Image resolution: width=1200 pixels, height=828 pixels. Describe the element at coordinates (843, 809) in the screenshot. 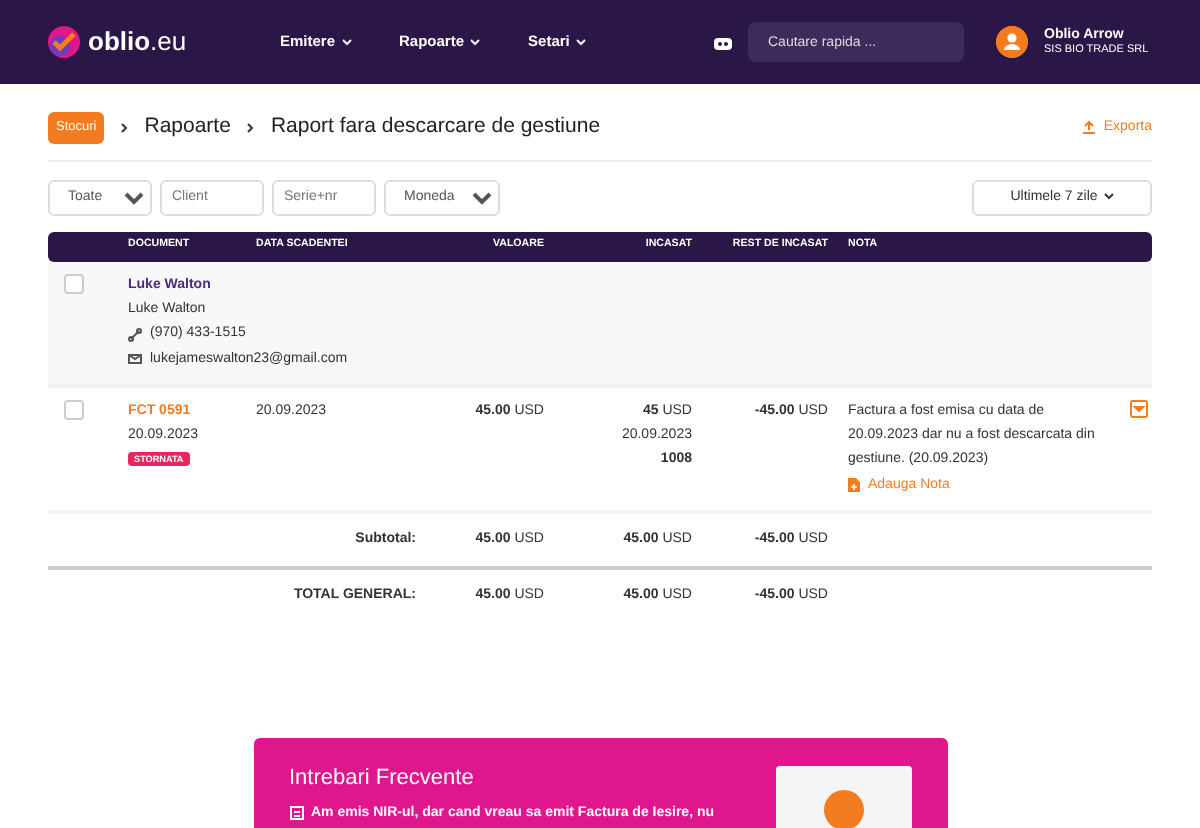

I see `play-icon` at that location.